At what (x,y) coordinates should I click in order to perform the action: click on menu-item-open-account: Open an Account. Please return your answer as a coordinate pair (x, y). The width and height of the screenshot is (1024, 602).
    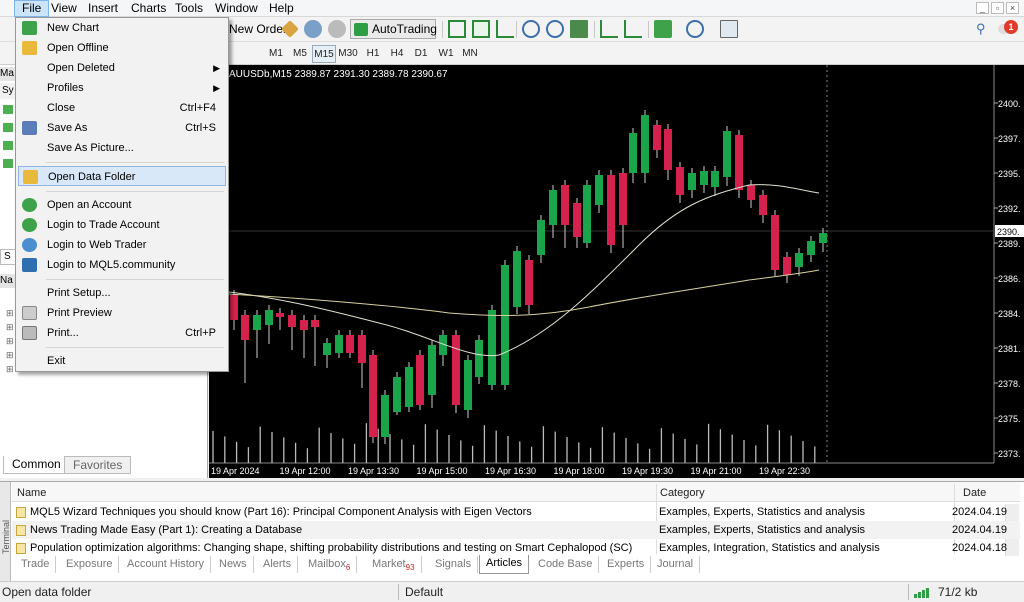
    Looking at the image, I should click on (122, 205).